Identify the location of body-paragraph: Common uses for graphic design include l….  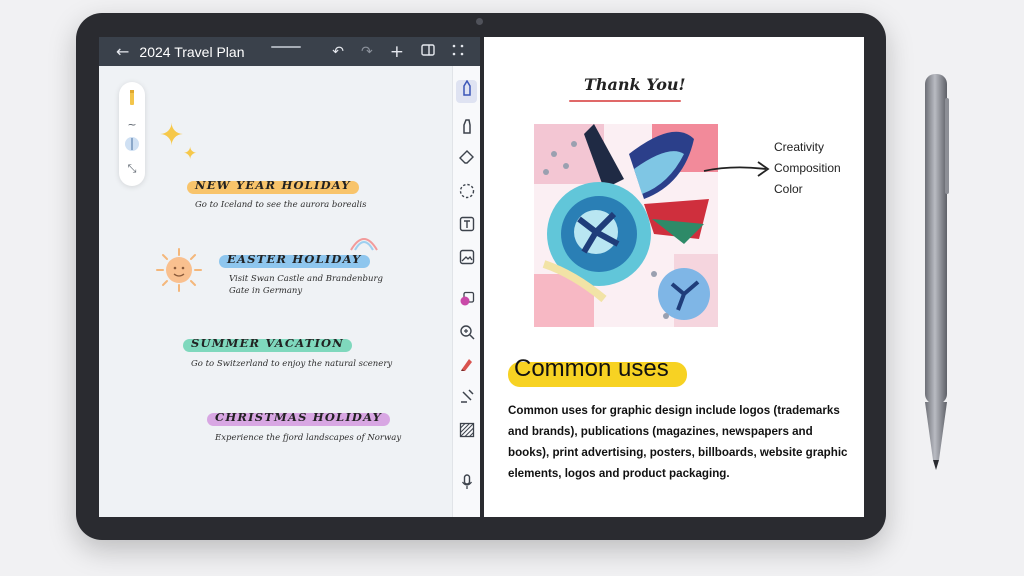
(678, 442).